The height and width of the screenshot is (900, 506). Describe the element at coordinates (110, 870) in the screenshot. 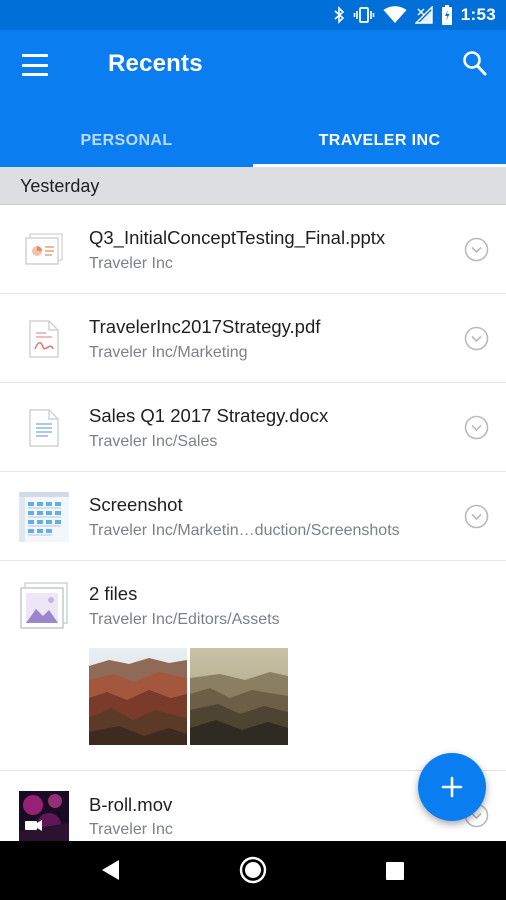

I see `back-icon` at that location.